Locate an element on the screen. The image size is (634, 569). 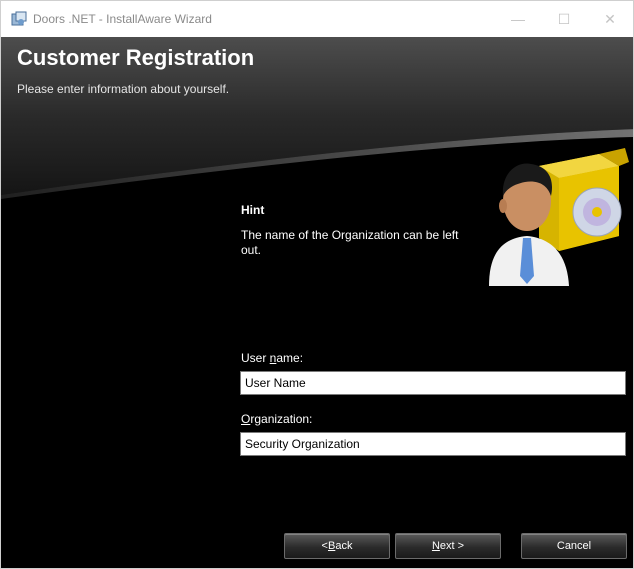
close-button: ✕ is located at coordinates (610, 19).